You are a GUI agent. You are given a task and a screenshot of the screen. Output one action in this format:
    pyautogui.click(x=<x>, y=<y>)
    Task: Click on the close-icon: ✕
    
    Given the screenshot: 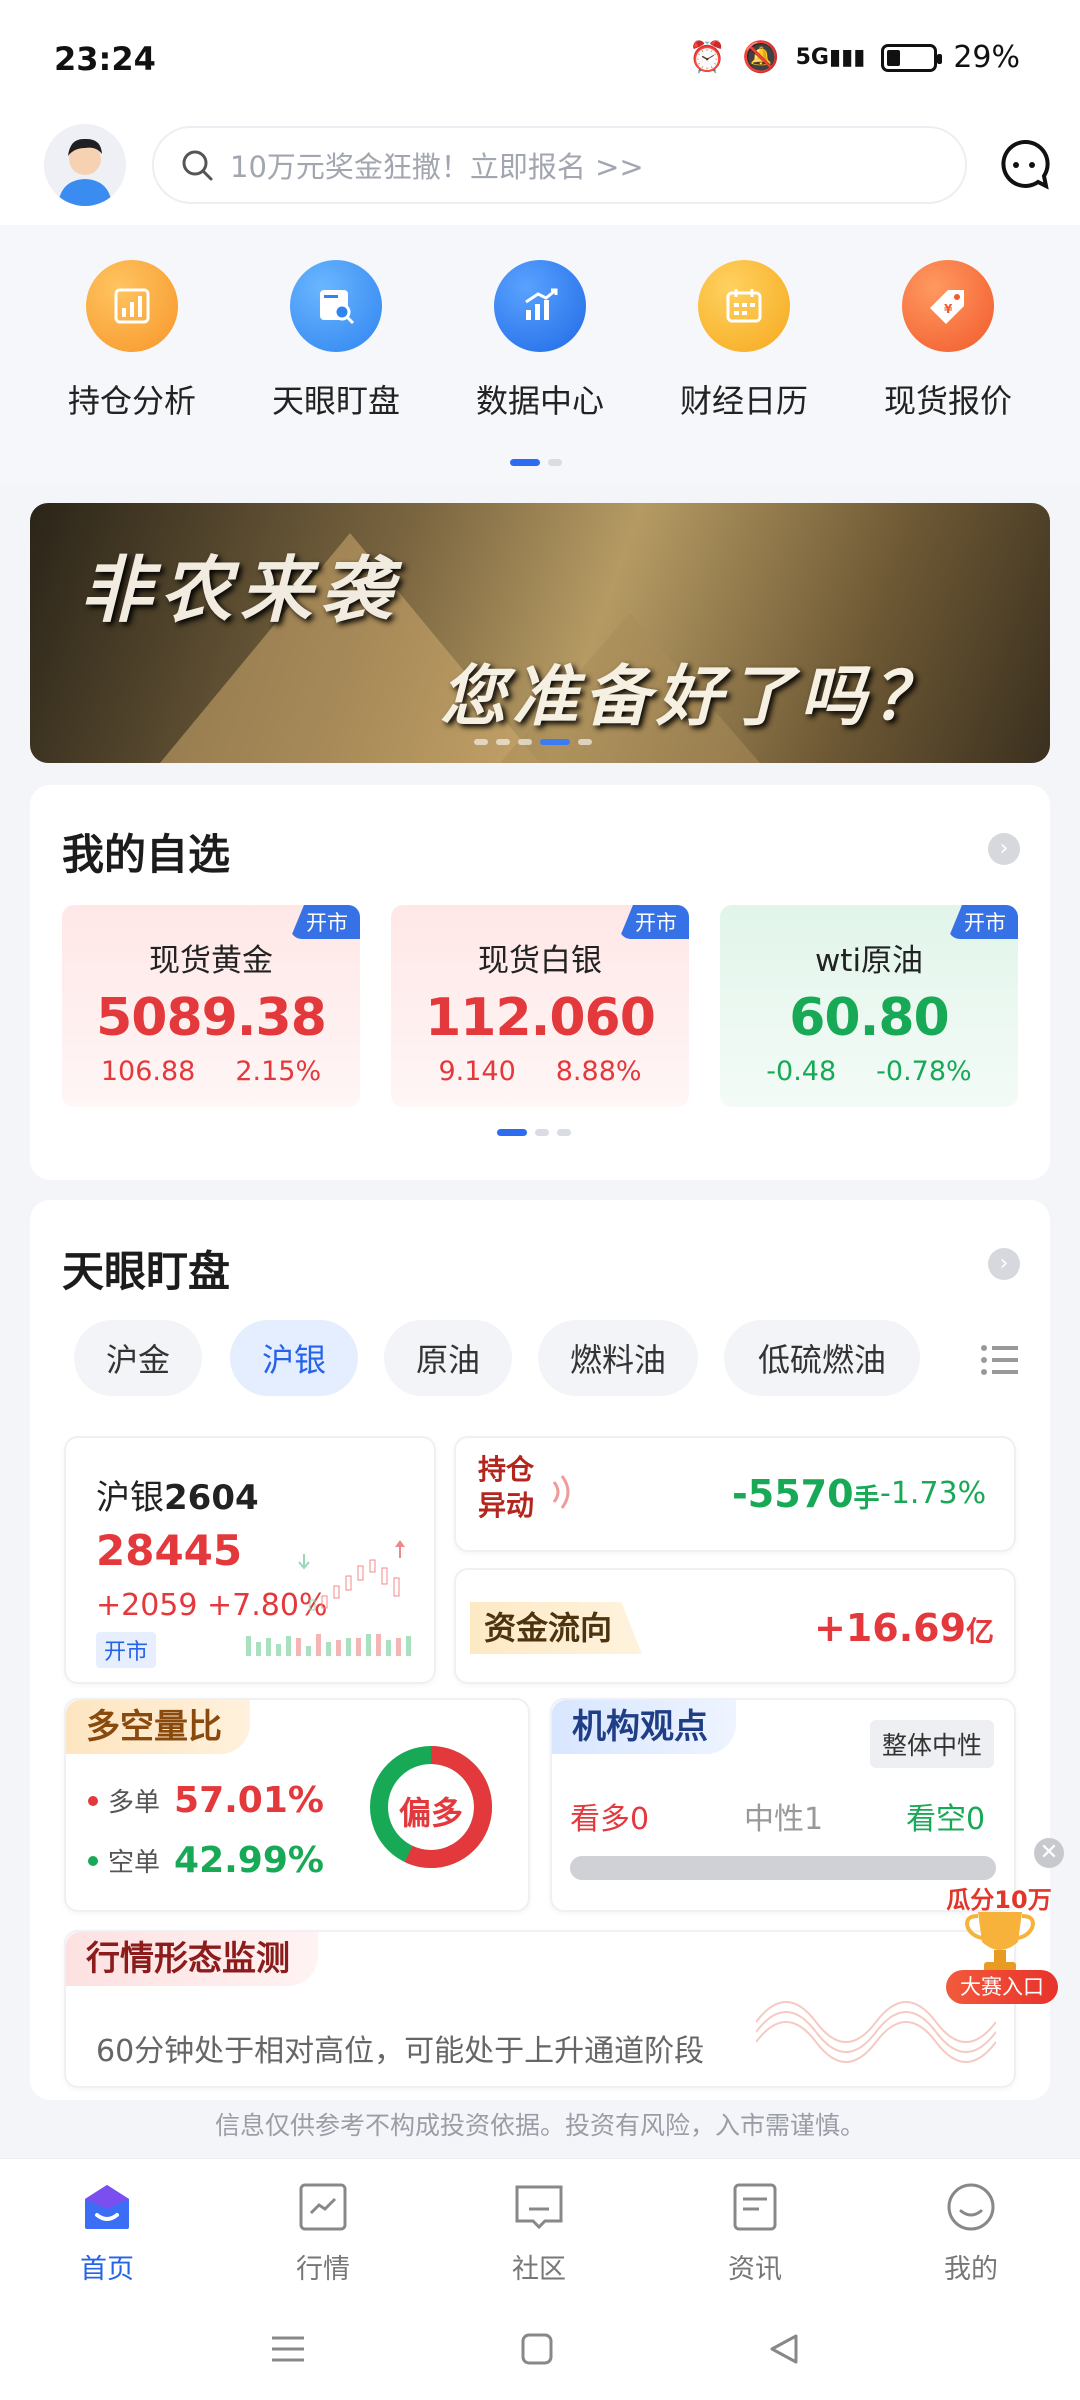 What is the action you would take?
    pyautogui.click(x=1049, y=1853)
    